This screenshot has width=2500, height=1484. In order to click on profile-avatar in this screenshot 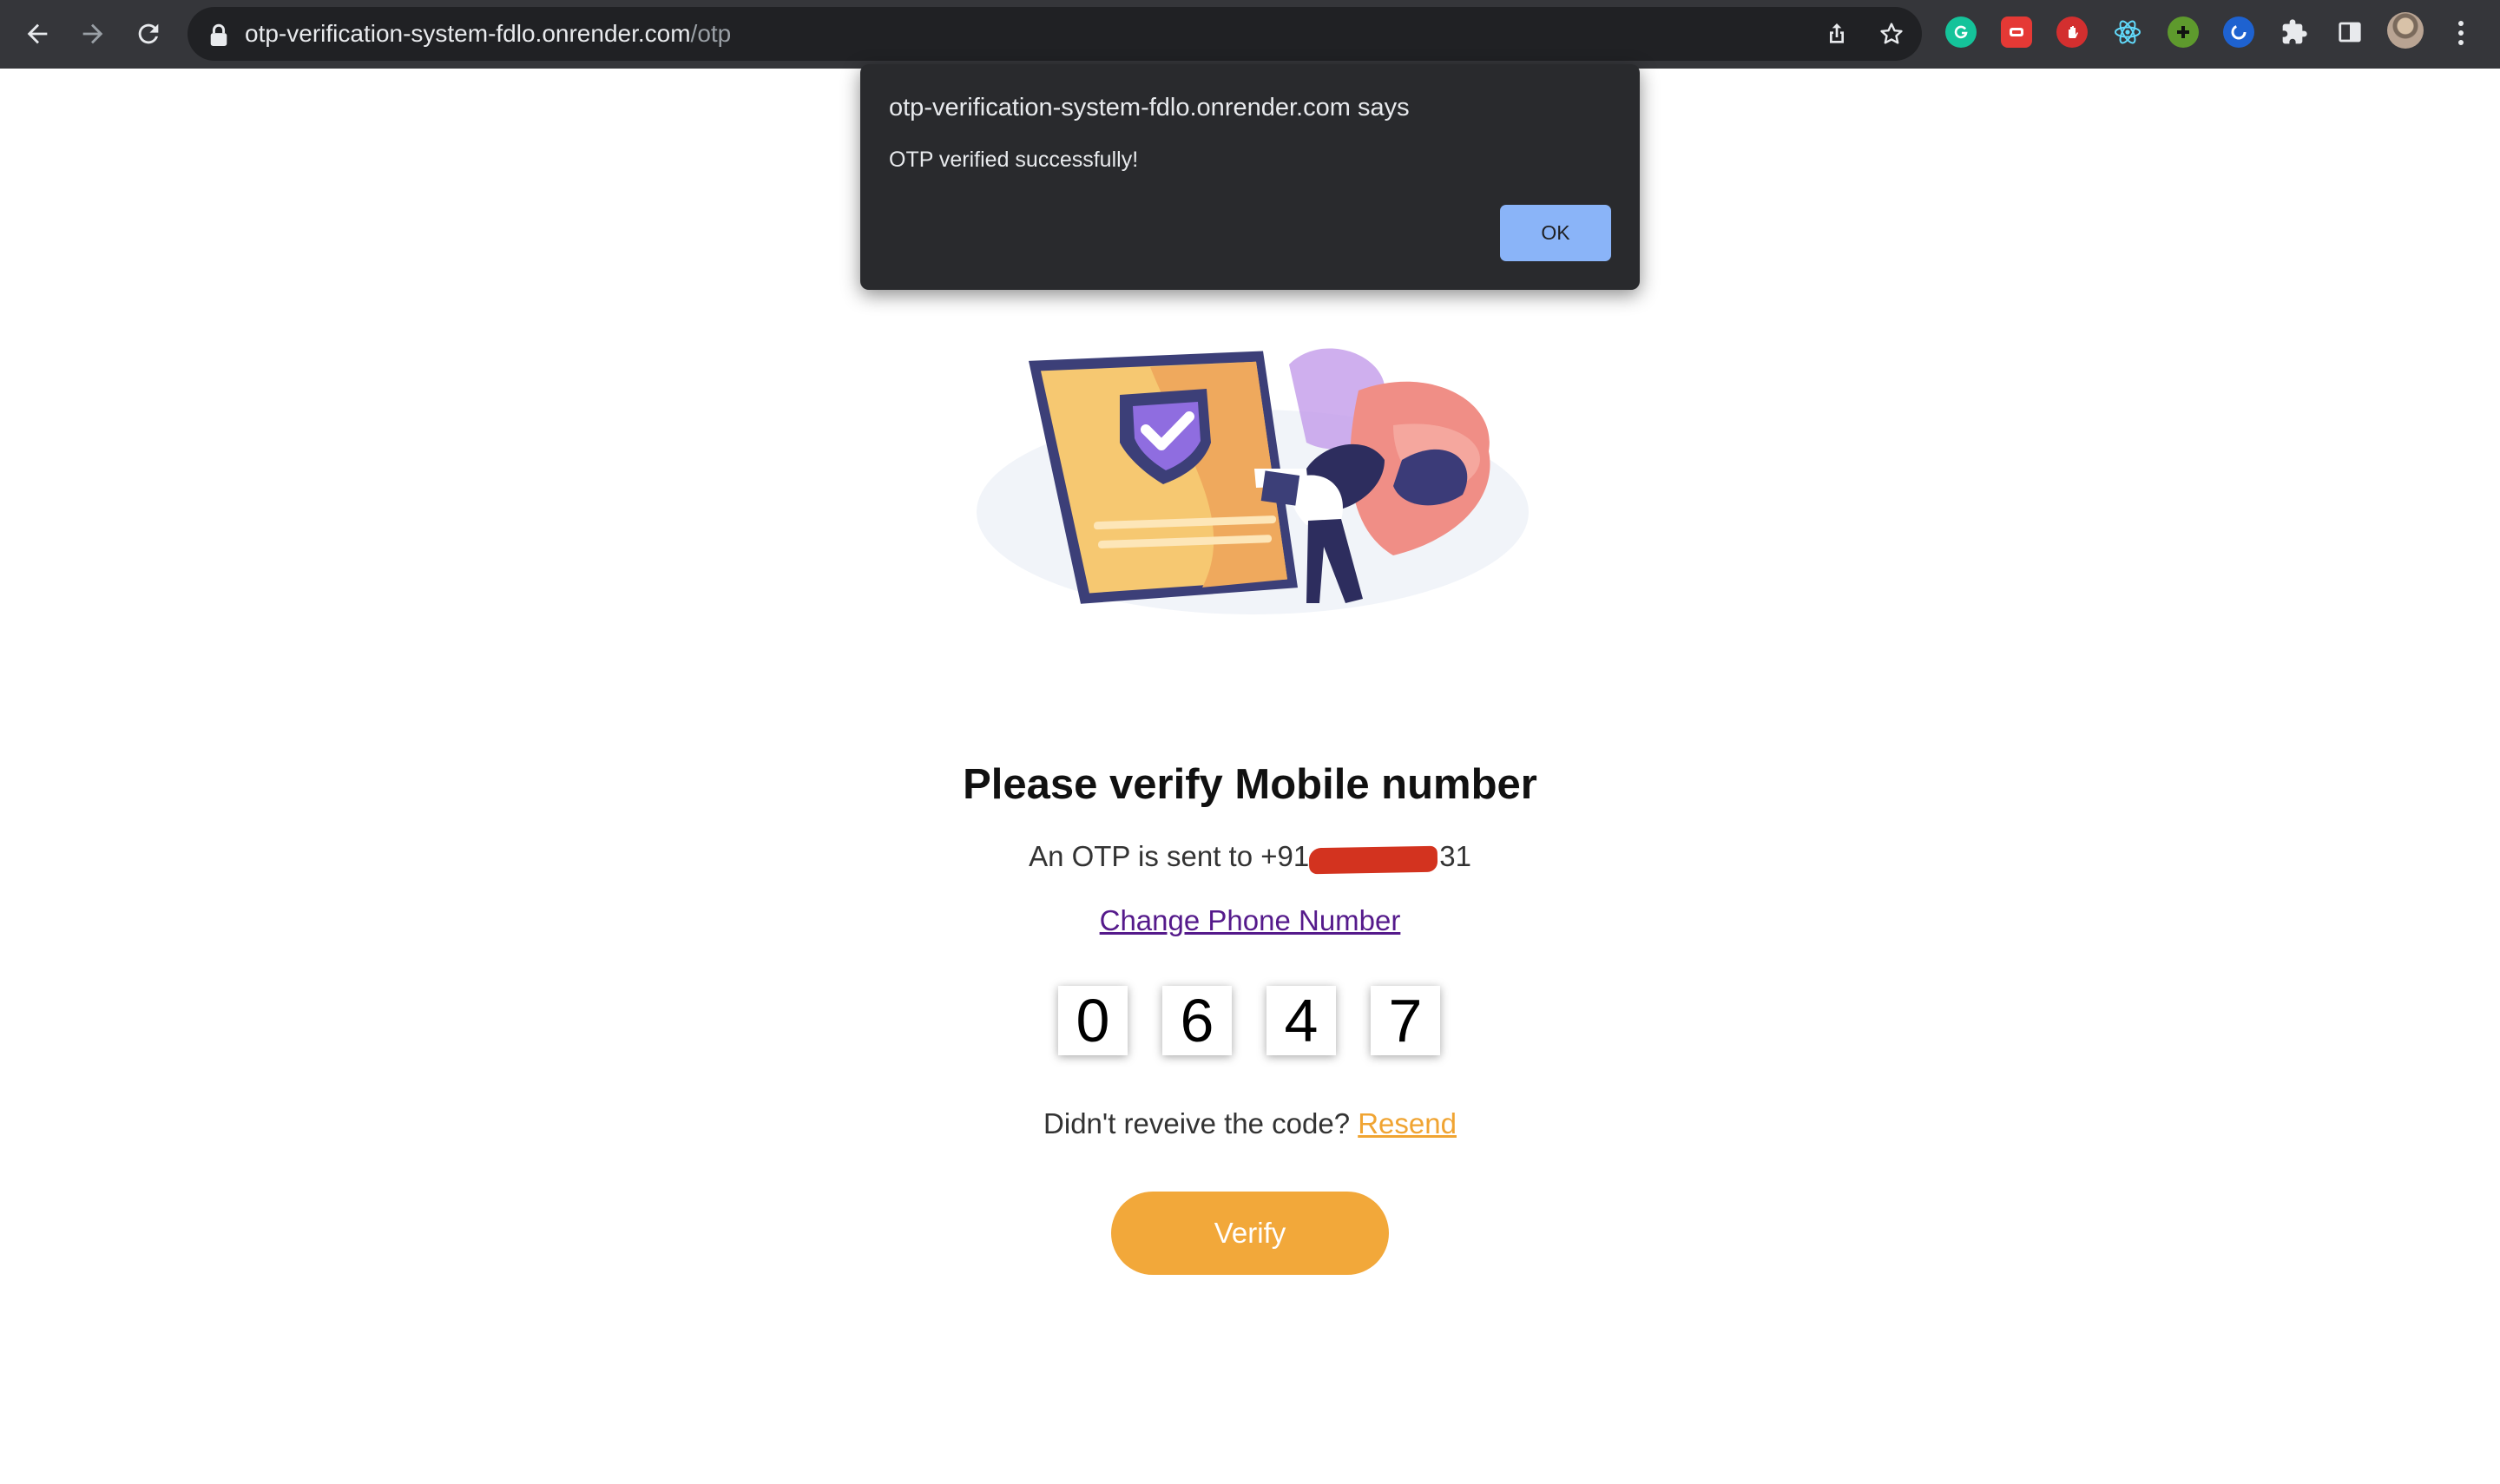, I will do `click(2405, 31)`.